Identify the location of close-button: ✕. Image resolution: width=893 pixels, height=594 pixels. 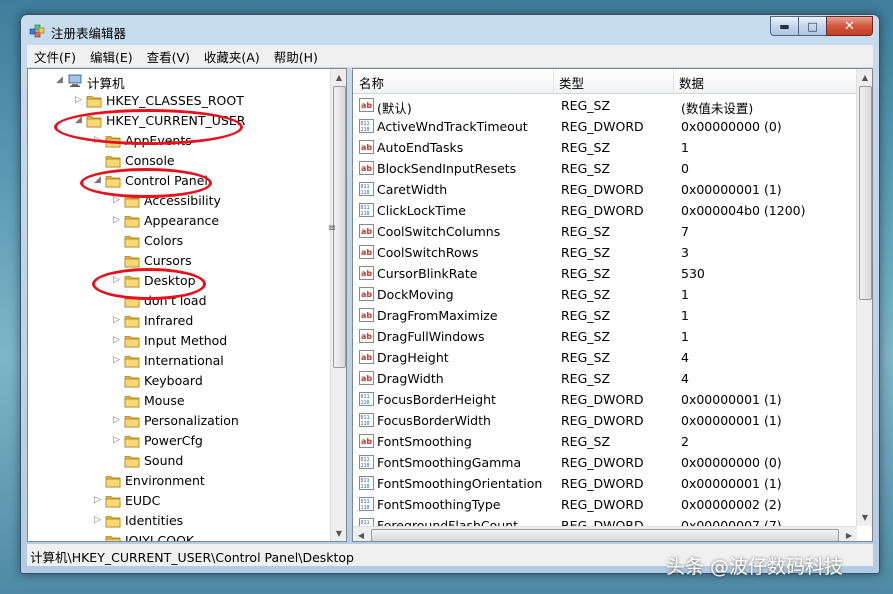
(849, 26).